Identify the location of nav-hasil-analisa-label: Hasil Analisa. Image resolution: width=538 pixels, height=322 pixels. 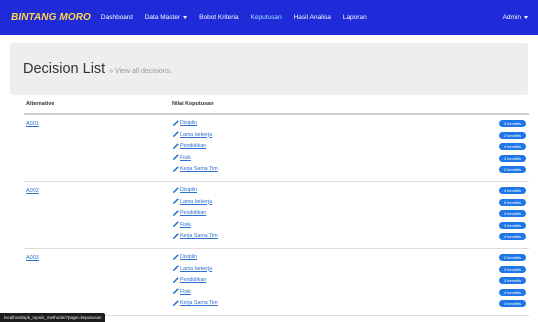
(312, 17).